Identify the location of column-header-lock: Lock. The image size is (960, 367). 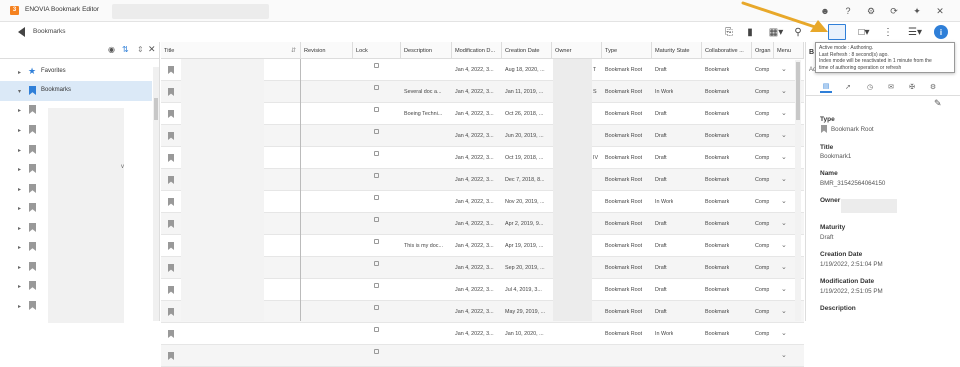
(377, 50).